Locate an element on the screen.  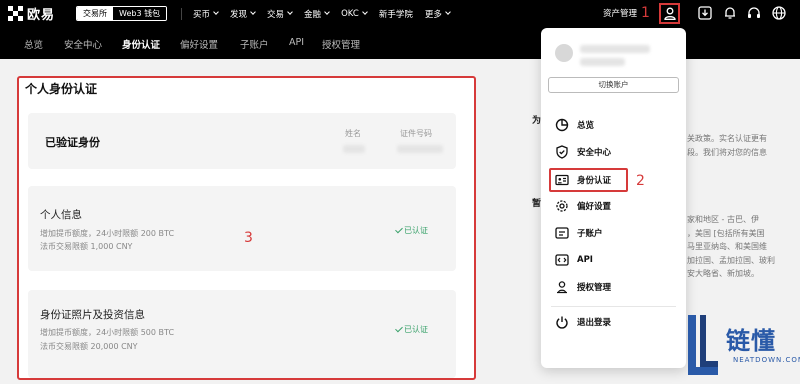
id-photo-status-badge: 已认证 is located at coordinates (411, 329).